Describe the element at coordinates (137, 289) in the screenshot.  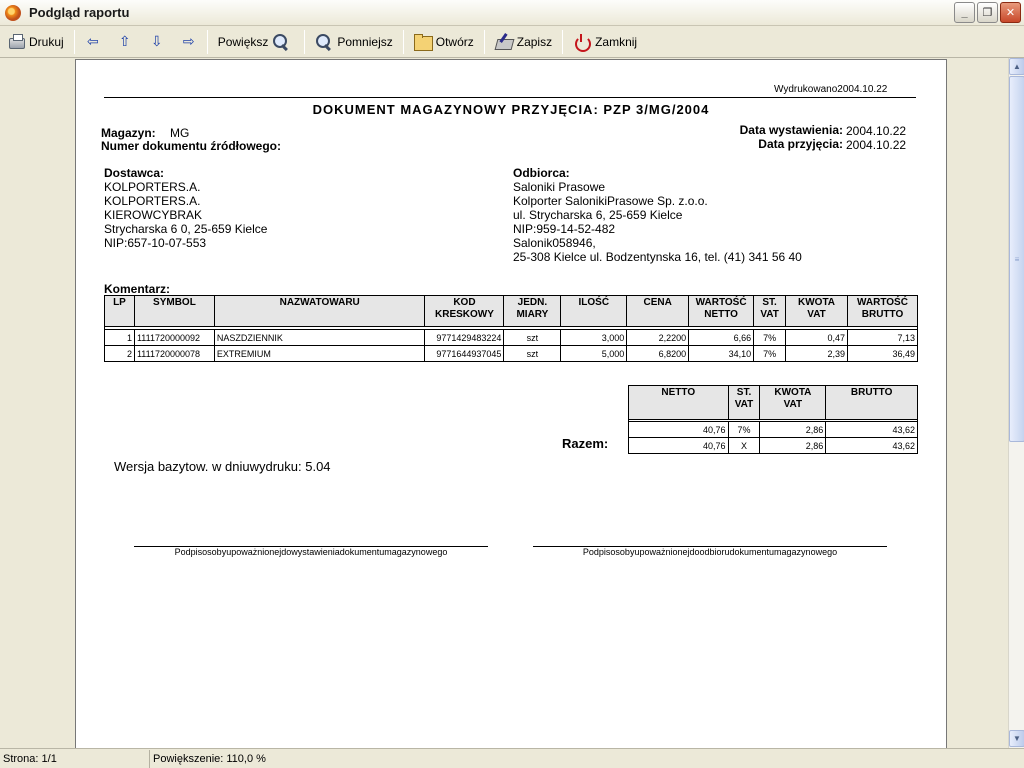
I see `comment-label: Komentarz:` at that location.